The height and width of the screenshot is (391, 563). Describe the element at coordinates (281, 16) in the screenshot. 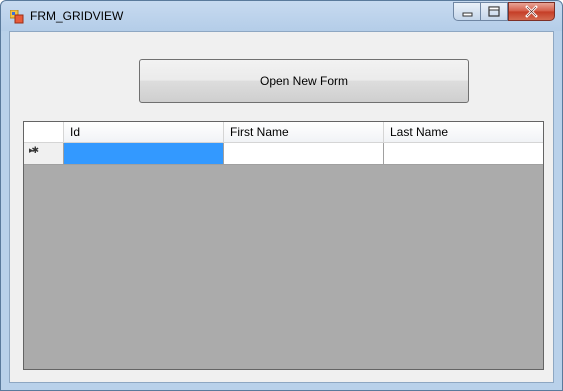

I see `title-bar: FRM_GRIDVIEW` at that location.